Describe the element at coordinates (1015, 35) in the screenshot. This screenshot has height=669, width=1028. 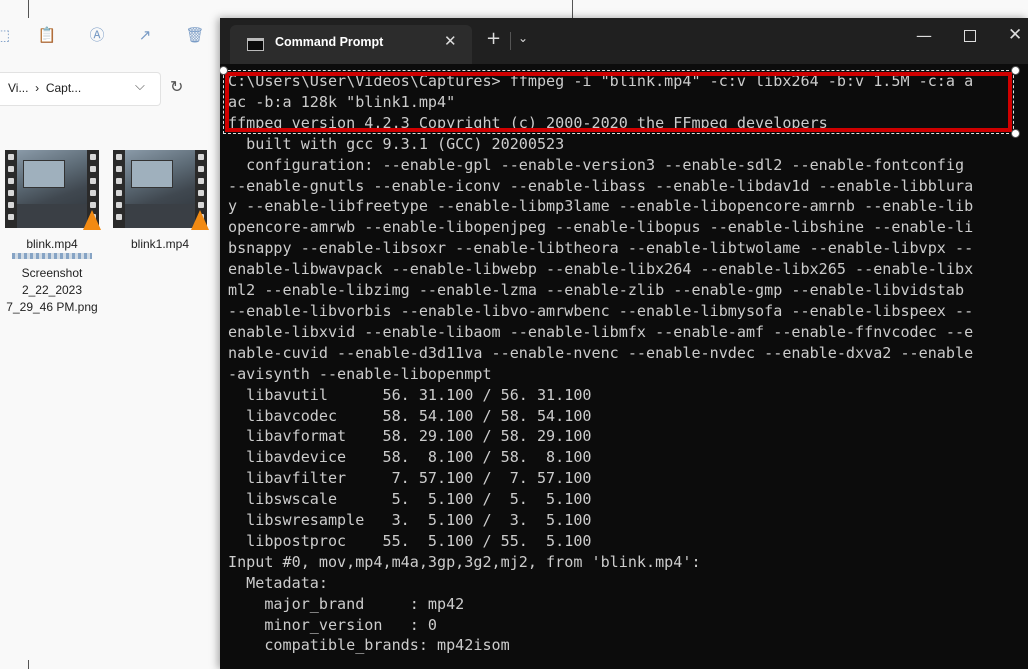
I see `close-window-button: ✕` at that location.